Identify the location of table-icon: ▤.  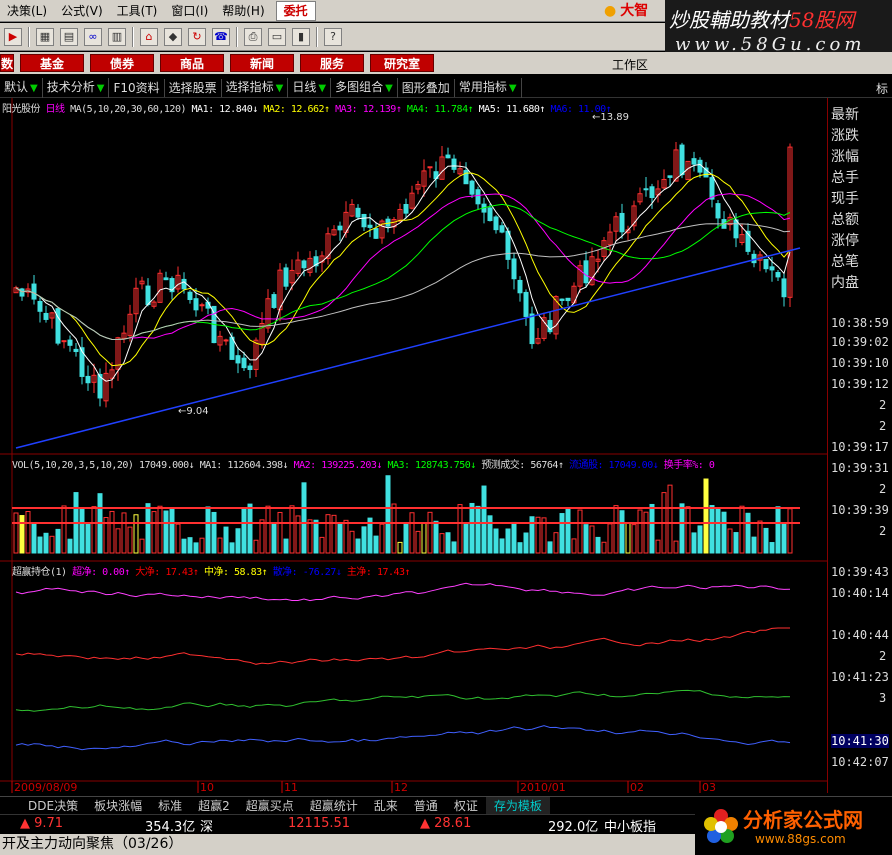
(69, 36).